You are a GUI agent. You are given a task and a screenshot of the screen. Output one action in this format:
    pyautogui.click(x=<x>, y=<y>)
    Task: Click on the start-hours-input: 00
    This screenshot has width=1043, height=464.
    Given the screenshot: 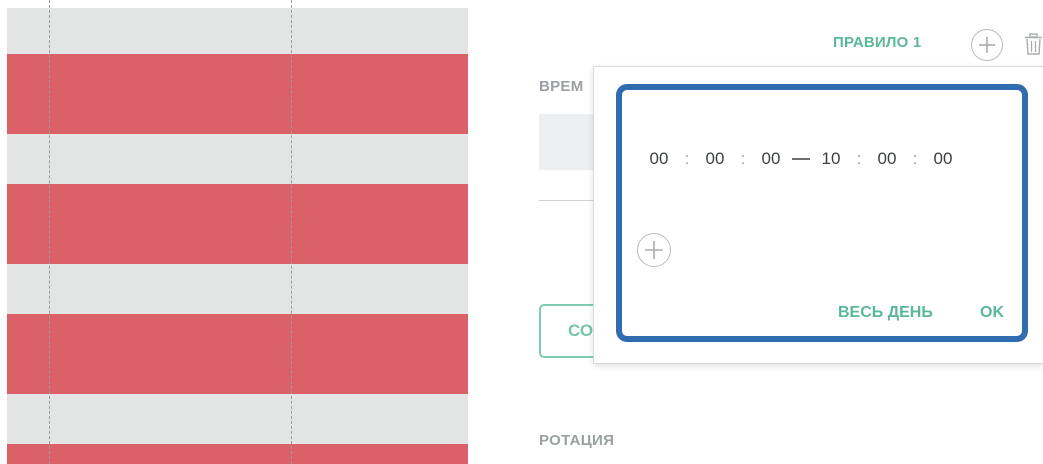 What is the action you would take?
    pyautogui.click(x=659, y=159)
    